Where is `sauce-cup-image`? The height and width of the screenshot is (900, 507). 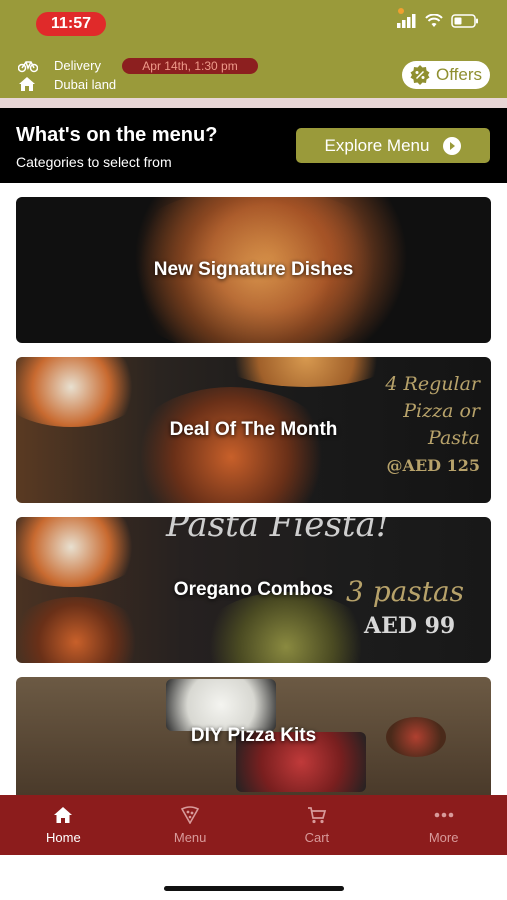 sauce-cup-image is located at coordinates (416, 737).